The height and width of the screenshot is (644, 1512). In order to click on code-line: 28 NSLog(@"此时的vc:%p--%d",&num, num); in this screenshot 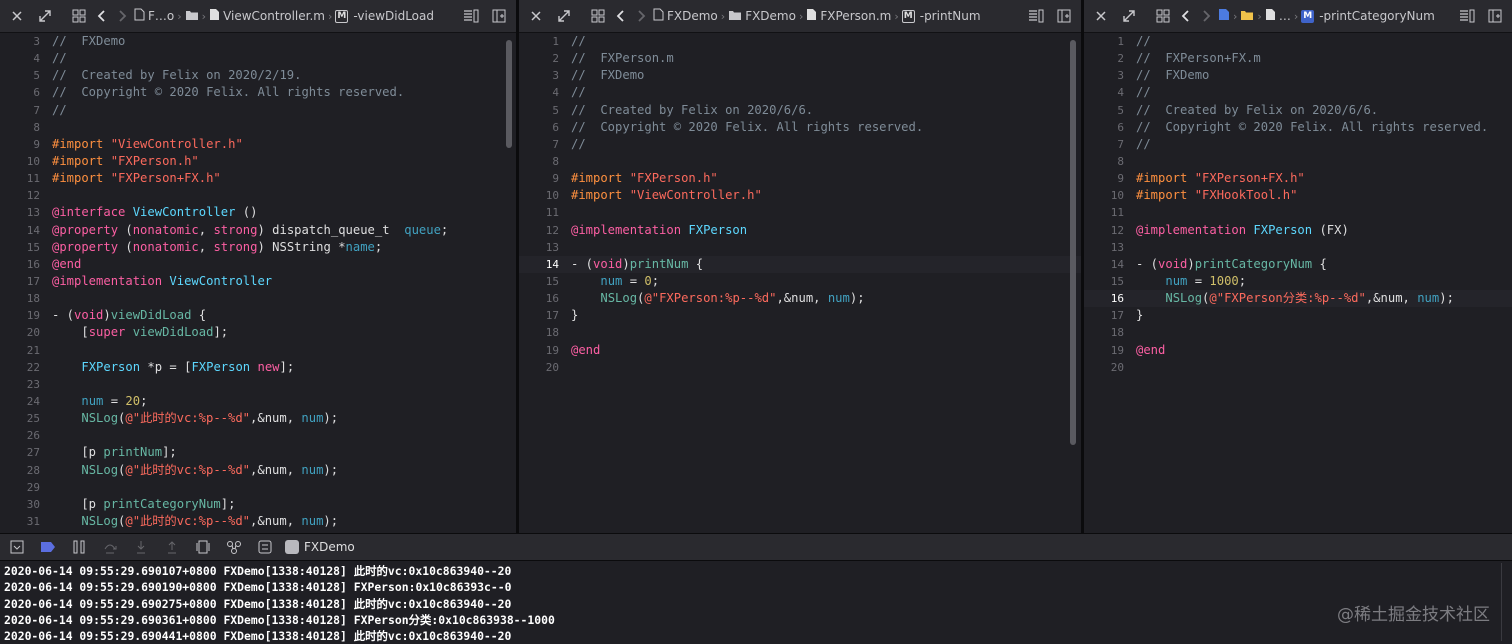, I will do `click(258, 470)`.